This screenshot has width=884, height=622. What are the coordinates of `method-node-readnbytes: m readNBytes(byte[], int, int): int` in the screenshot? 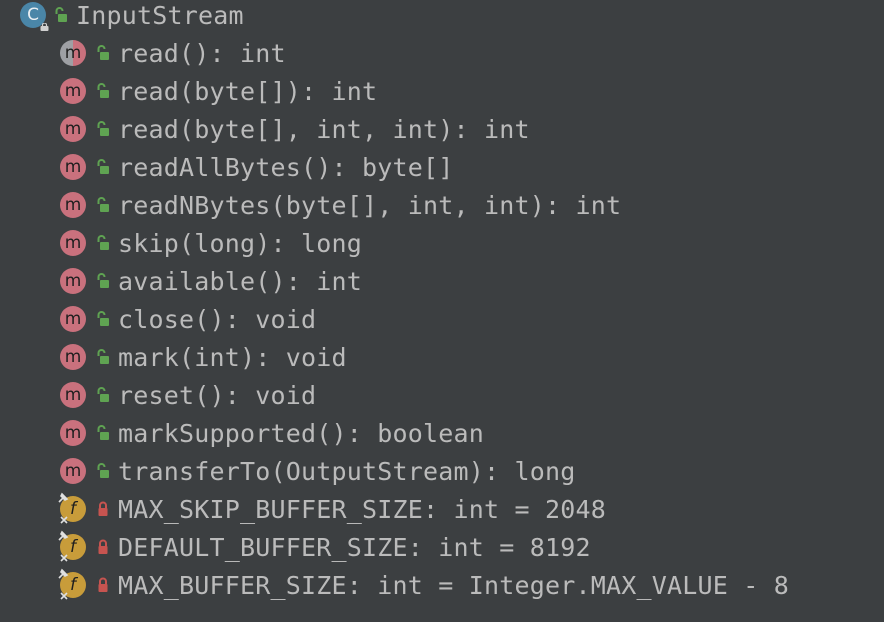 It's located at (340, 205).